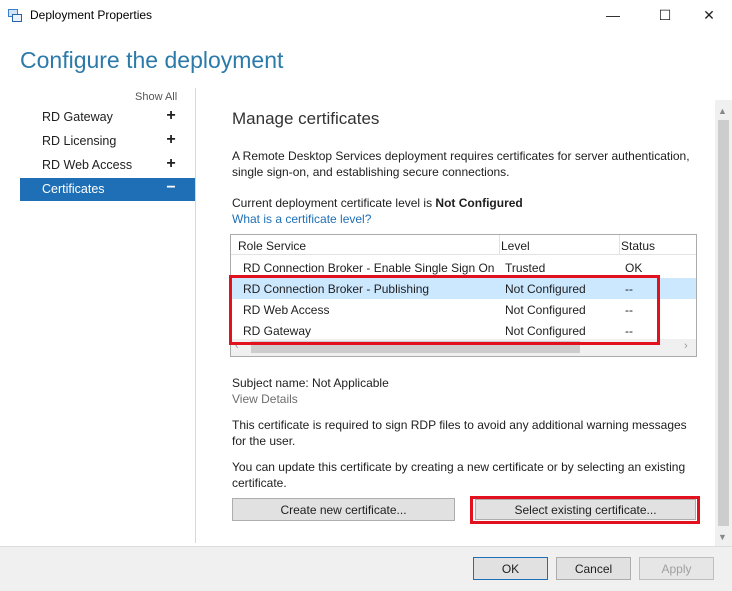 The height and width of the screenshot is (591, 732). Describe the element at coordinates (171, 187) in the screenshot. I see `collapse-icon: −` at that location.